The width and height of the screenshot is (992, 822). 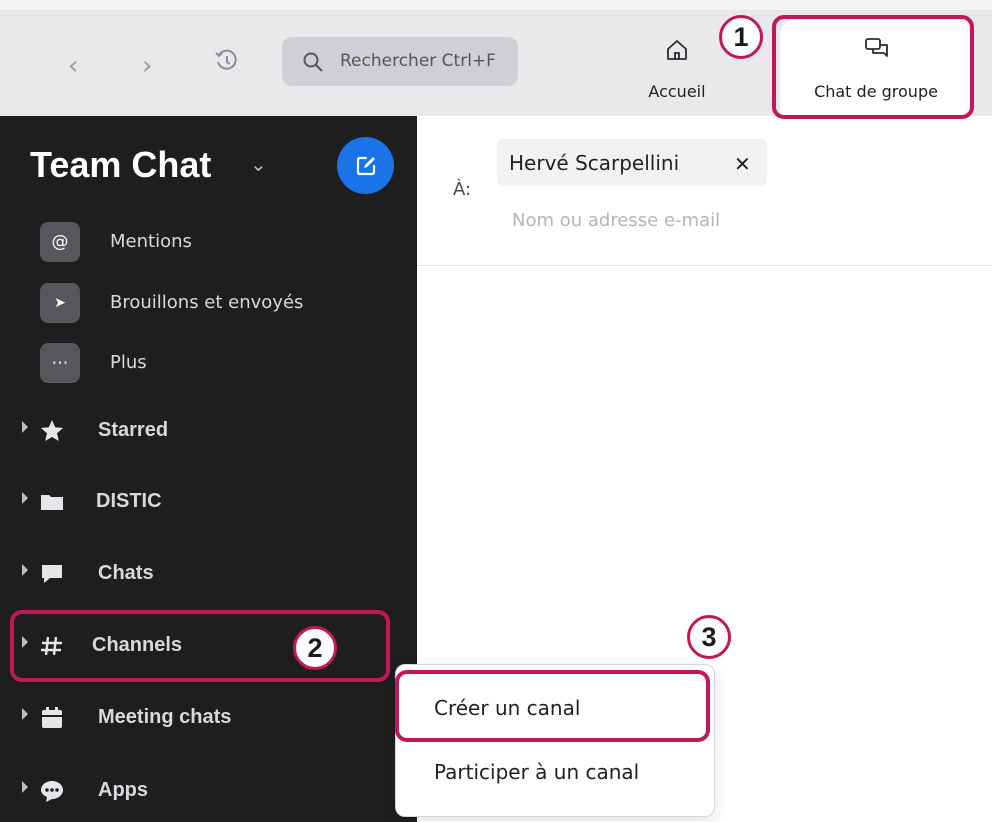 What do you see at coordinates (151, 241) in the screenshot?
I see `sidebar-item-label: Mentions` at bounding box center [151, 241].